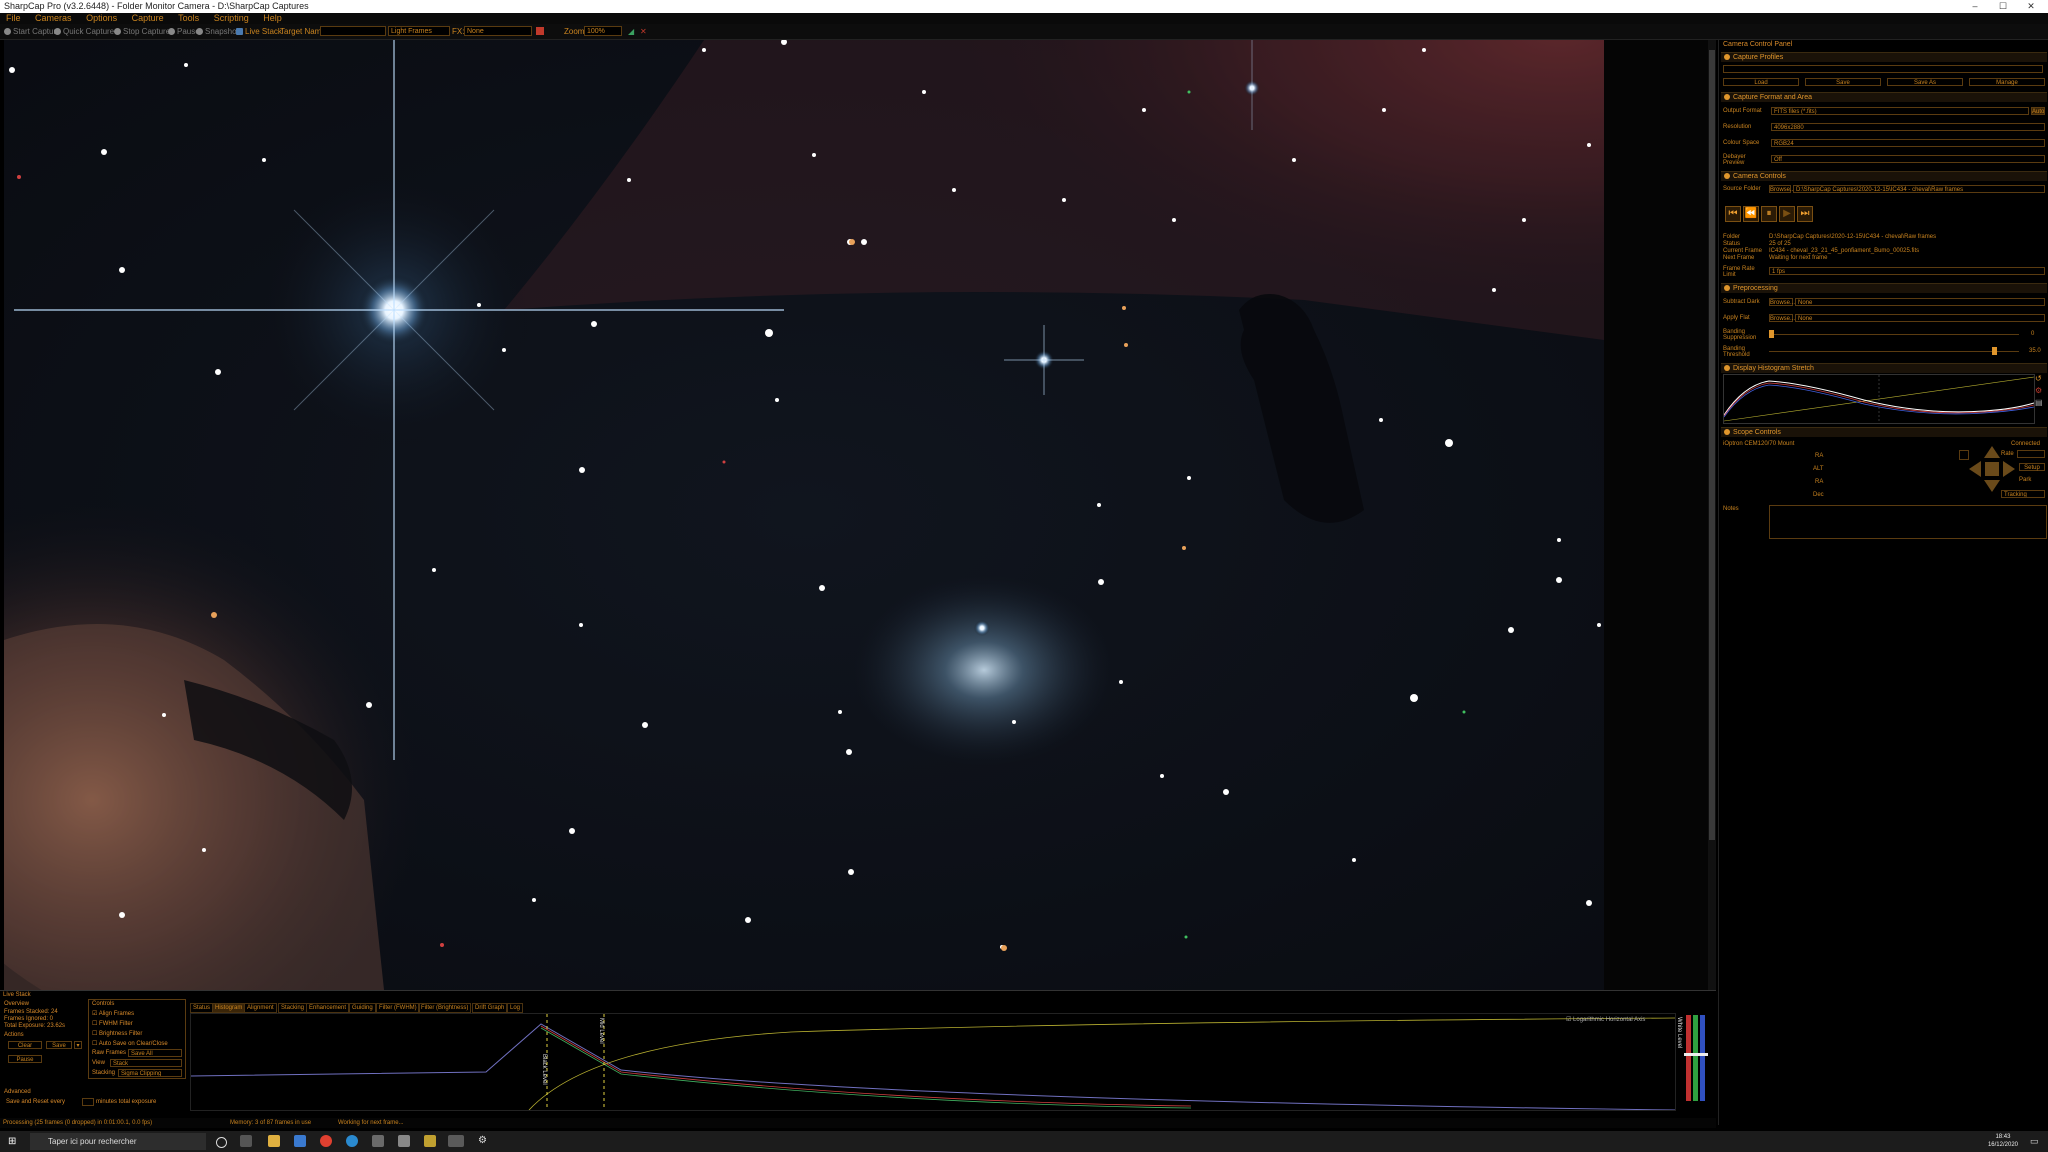  I want to click on mail-icon, so click(300, 1141).